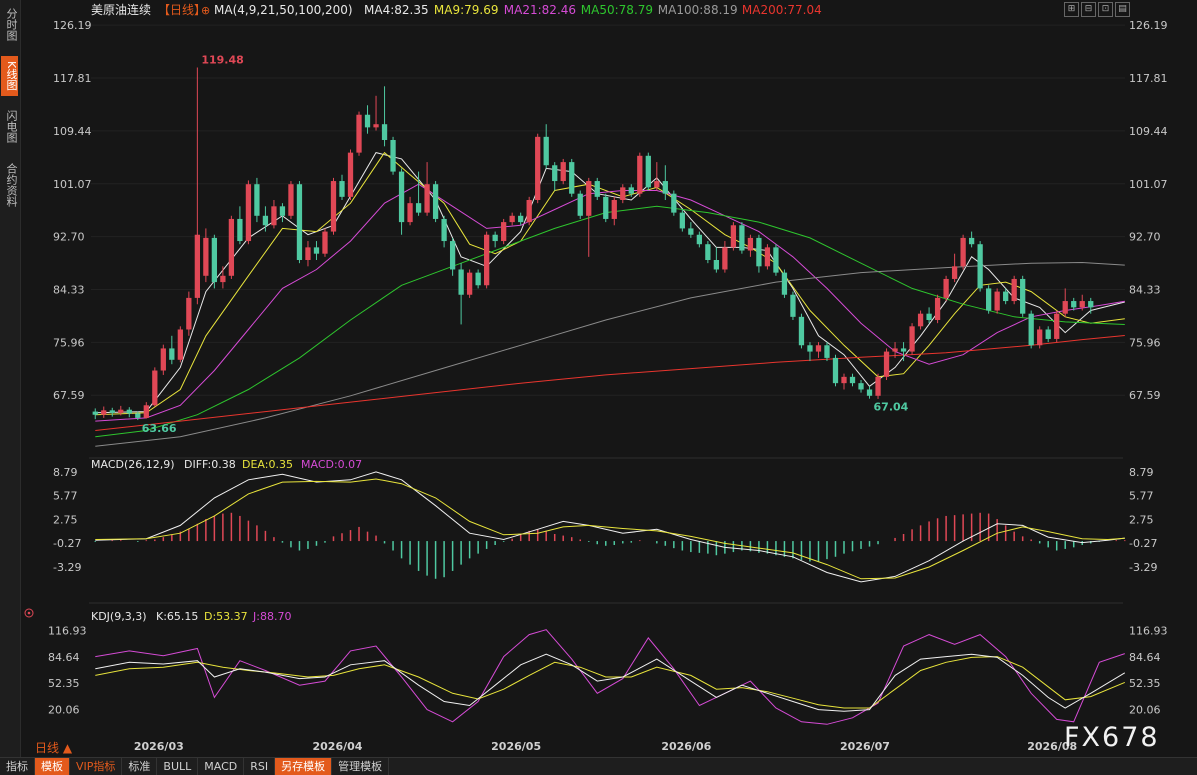 The height and width of the screenshot is (775, 1197). I want to click on ma-value-label: MA100:88.19, so click(698, 10).